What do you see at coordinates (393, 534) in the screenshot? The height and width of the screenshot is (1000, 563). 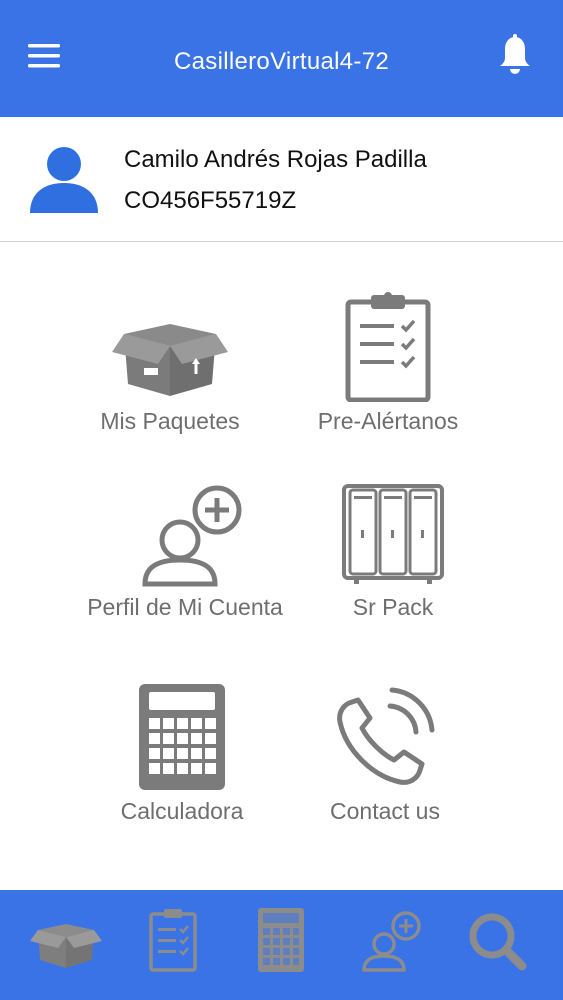 I see `lockers-icon` at bounding box center [393, 534].